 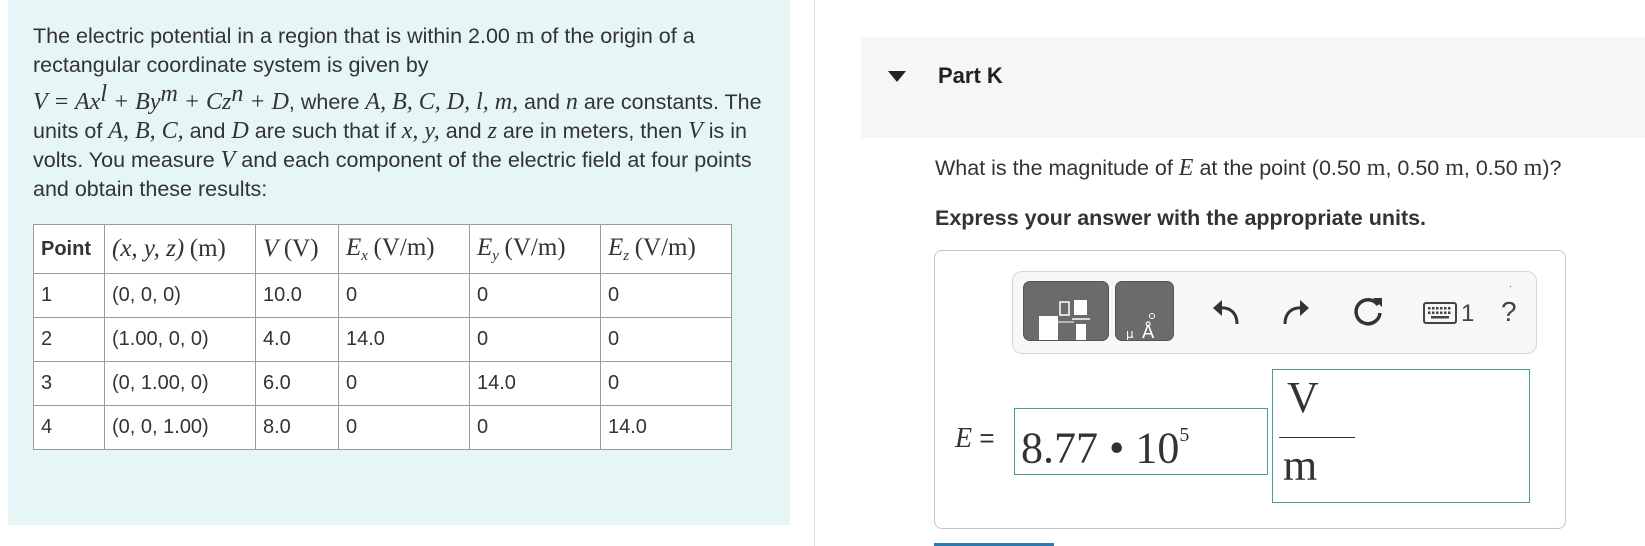 I want to click on intro-text: , where, so click(x=327, y=102).